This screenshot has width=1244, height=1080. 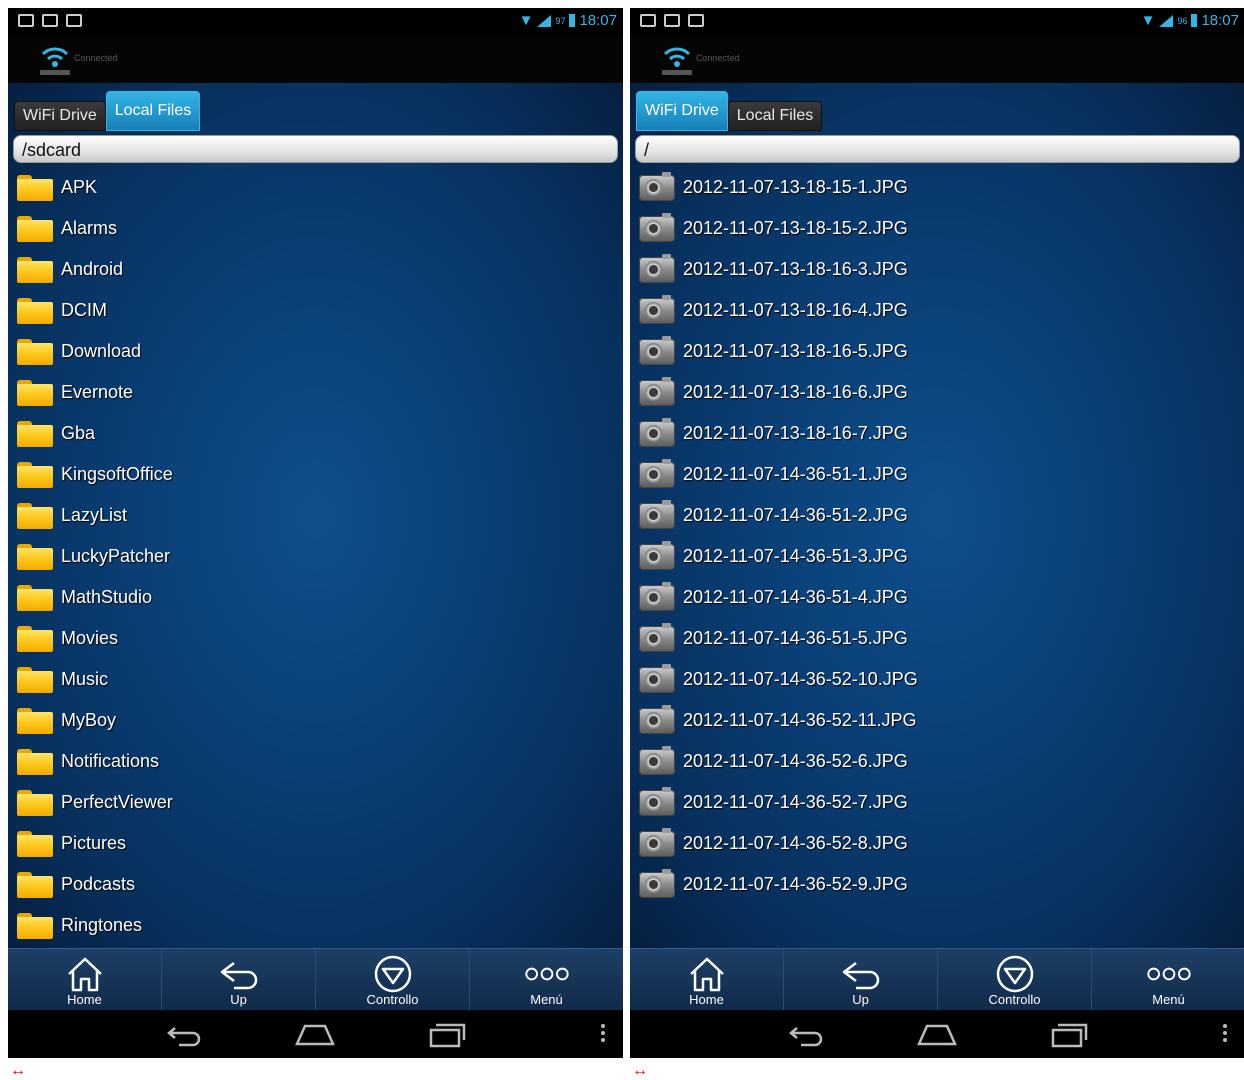 I want to click on file-name: 2012-11-07-14-36-52-7.JPG, so click(x=795, y=802).